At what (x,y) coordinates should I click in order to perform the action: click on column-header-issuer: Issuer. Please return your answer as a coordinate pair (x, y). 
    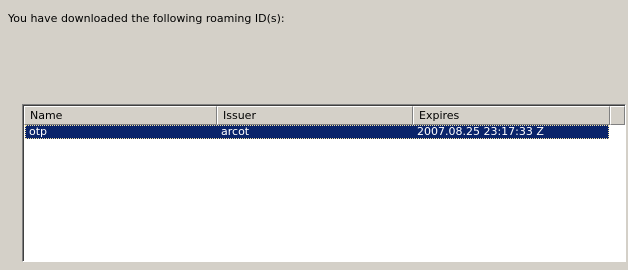
    Looking at the image, I should click on (315, 115).